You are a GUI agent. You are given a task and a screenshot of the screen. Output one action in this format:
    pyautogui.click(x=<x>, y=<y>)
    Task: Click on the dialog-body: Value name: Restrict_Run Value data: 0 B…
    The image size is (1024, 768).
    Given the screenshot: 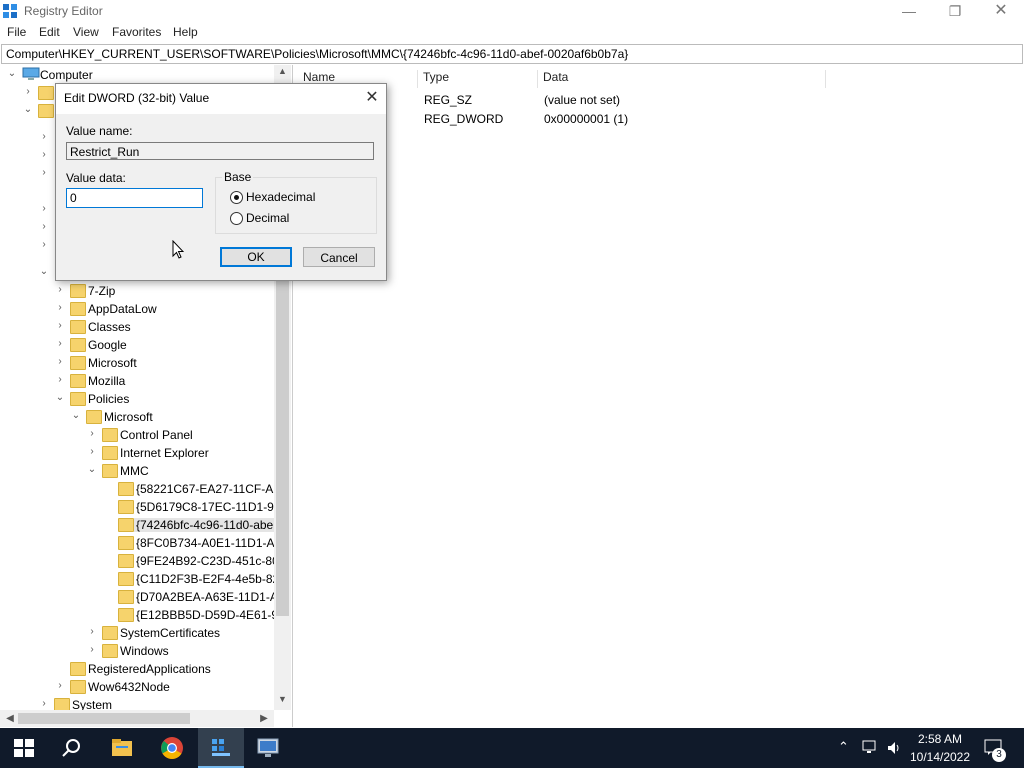 What is the action you would take?
    pyautogui.click(x=221, y=197)
    